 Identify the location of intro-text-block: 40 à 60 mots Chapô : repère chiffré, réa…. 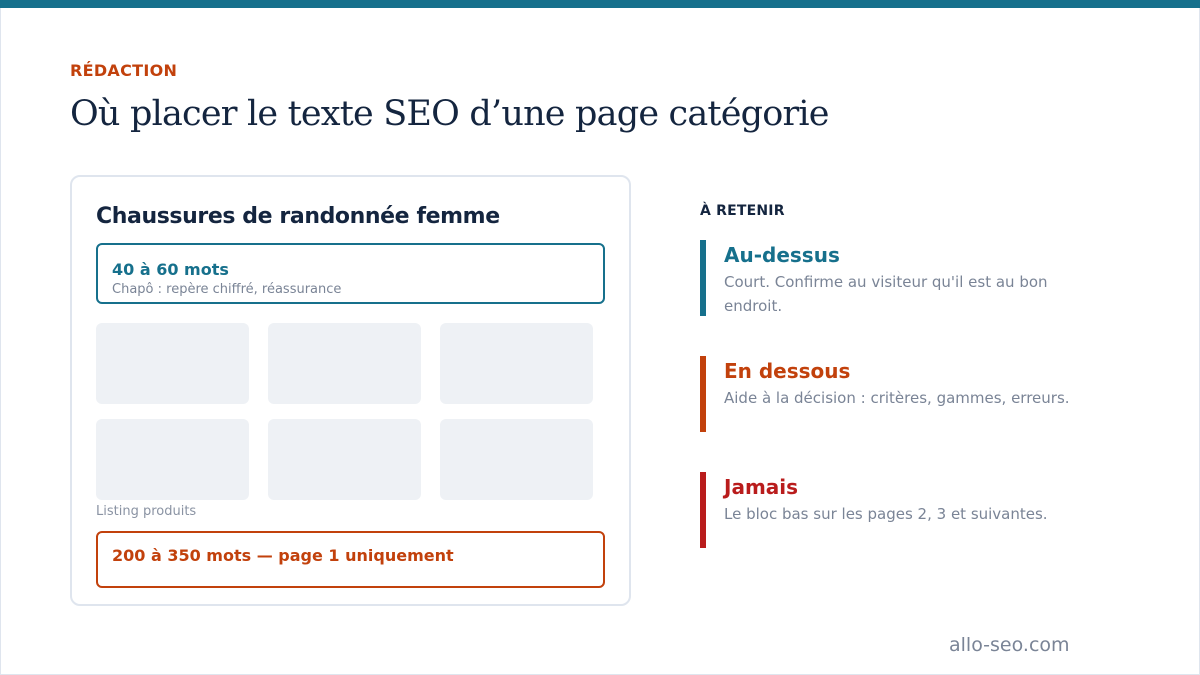
(350, 273).